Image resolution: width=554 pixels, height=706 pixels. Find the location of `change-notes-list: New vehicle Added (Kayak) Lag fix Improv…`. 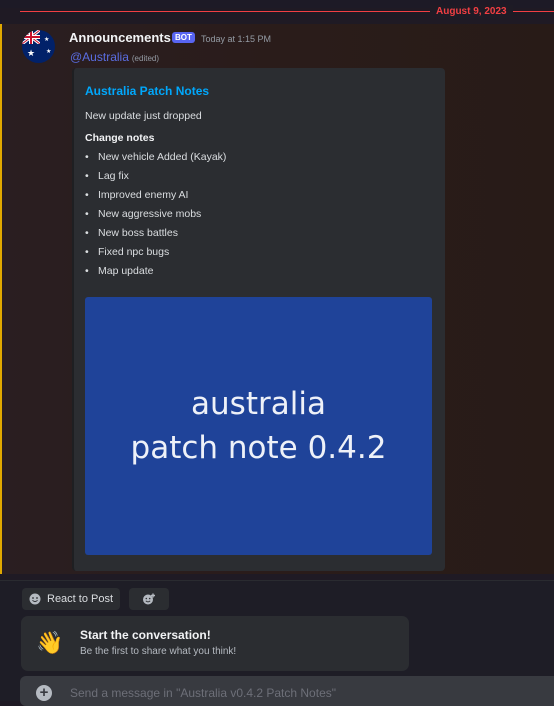

change-notes-list: New vehicle Added (Kayak) Lag fix Improv… is located at coordinates (155, 216).